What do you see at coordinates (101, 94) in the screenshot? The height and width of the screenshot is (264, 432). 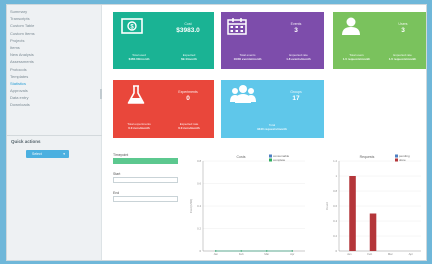 I see `sidebar-collapse-handle` at bounding box center [101, 94].